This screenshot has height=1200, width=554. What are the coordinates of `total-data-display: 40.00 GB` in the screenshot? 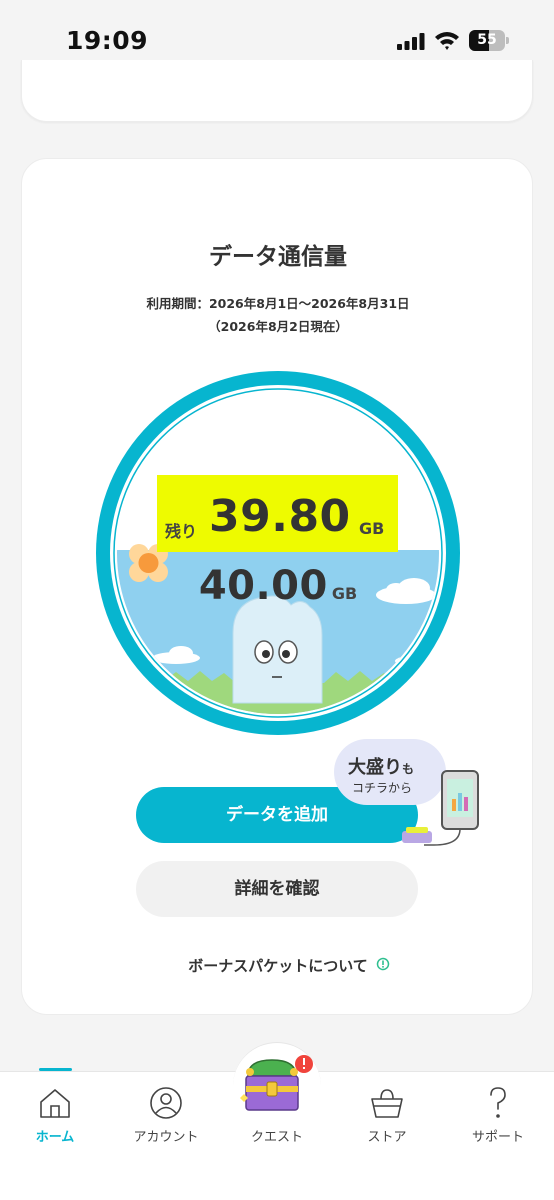 It's located at (278, 586).